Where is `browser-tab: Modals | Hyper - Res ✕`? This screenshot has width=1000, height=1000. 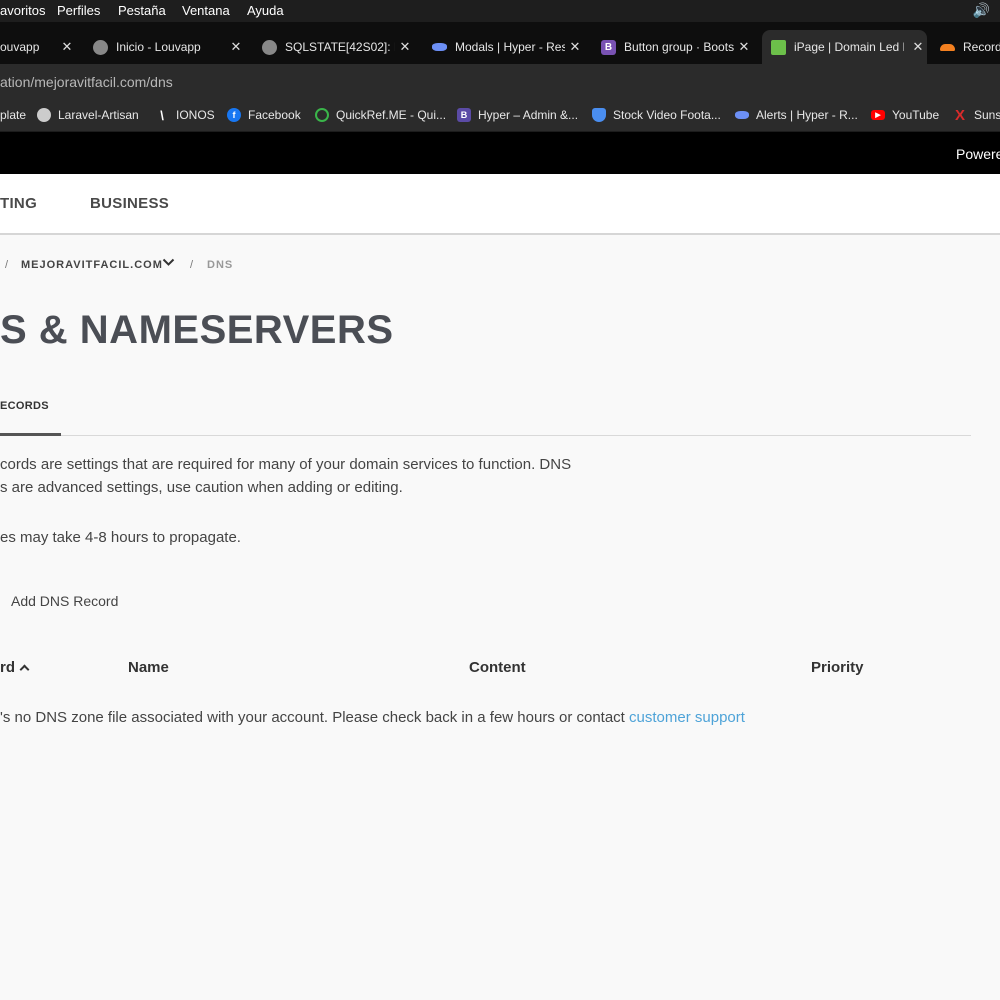 browser-tab: Modals | Hyper - Res ✕ is located at coordinates (508, 47).